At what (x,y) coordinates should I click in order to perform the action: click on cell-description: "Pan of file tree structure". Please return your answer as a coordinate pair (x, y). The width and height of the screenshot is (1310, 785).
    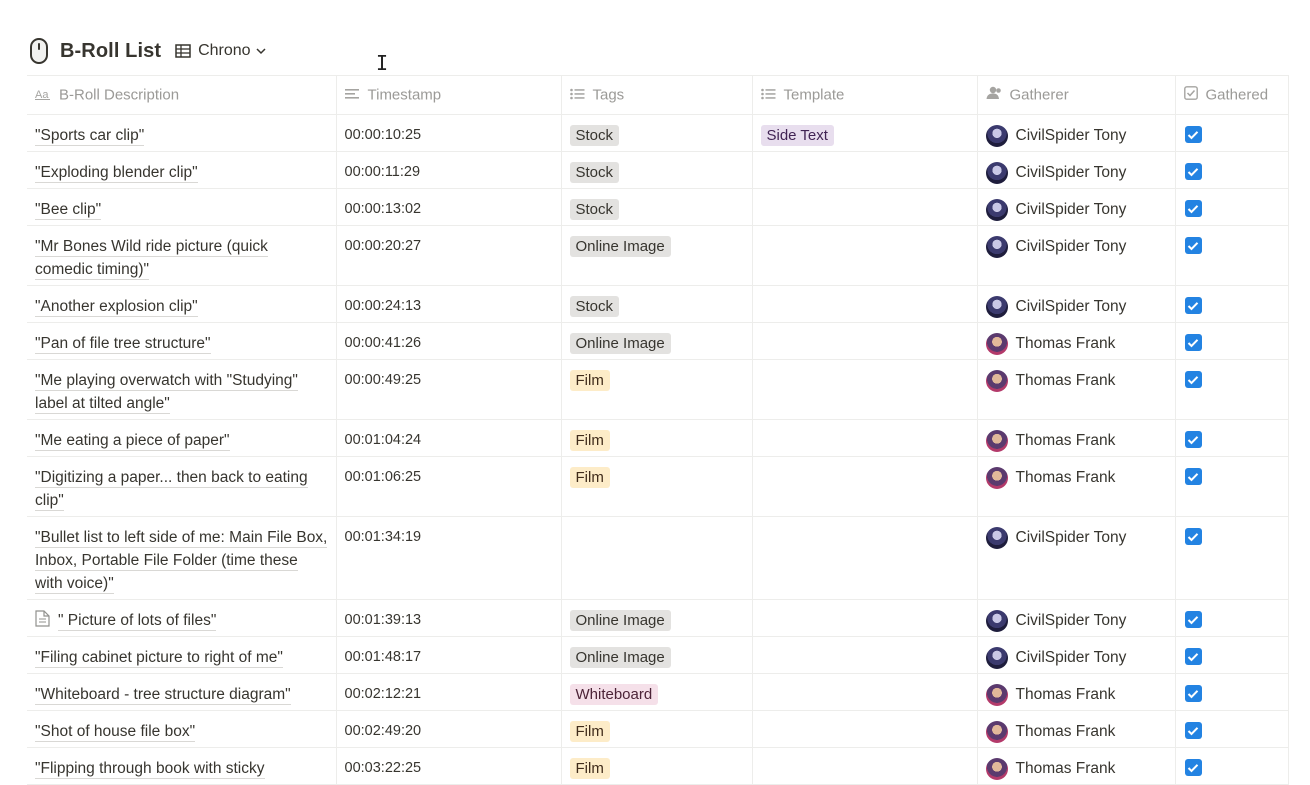
    Looking at the image, I should click on (182, 341).